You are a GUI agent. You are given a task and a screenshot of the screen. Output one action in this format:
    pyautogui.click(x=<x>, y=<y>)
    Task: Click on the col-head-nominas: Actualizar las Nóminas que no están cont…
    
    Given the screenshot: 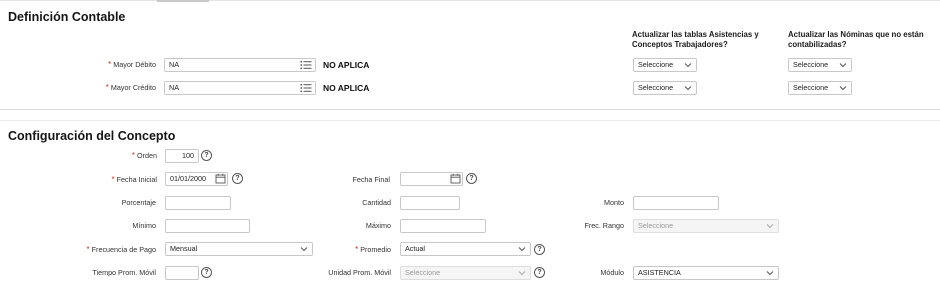 What is the action you would take?
    pyautogui.click(x=856, y=39)
    